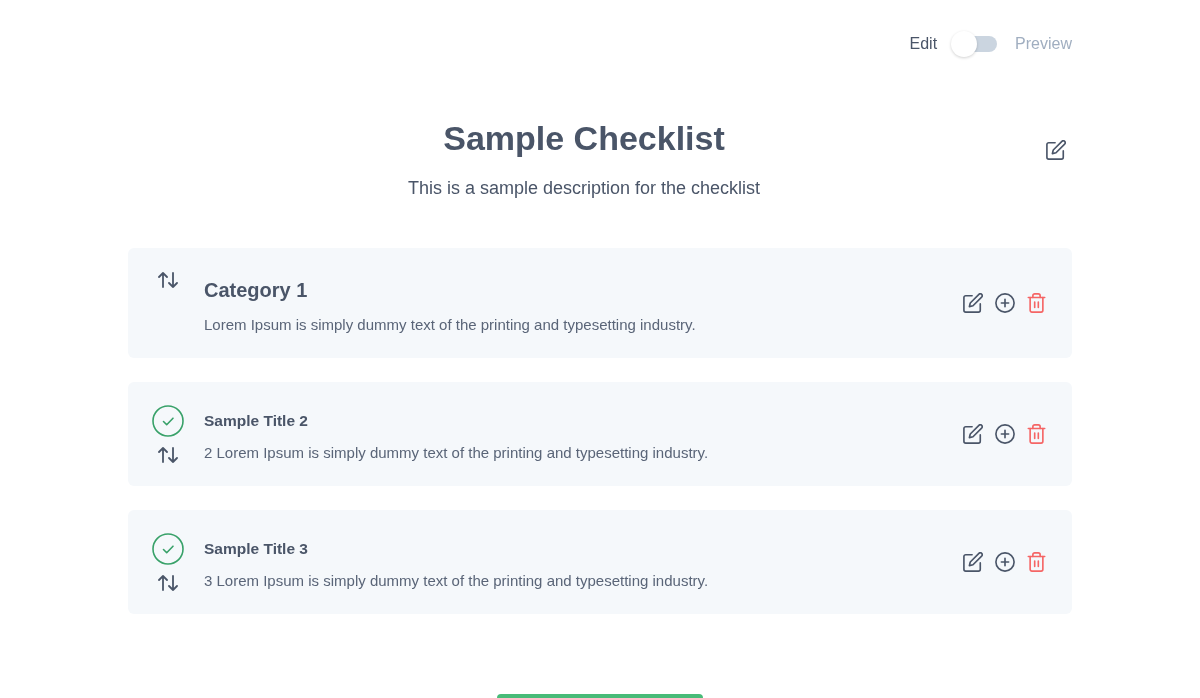 This screenshot has width=1200, height=698. I want to click on category-title: Category 1, so click(256, 290).